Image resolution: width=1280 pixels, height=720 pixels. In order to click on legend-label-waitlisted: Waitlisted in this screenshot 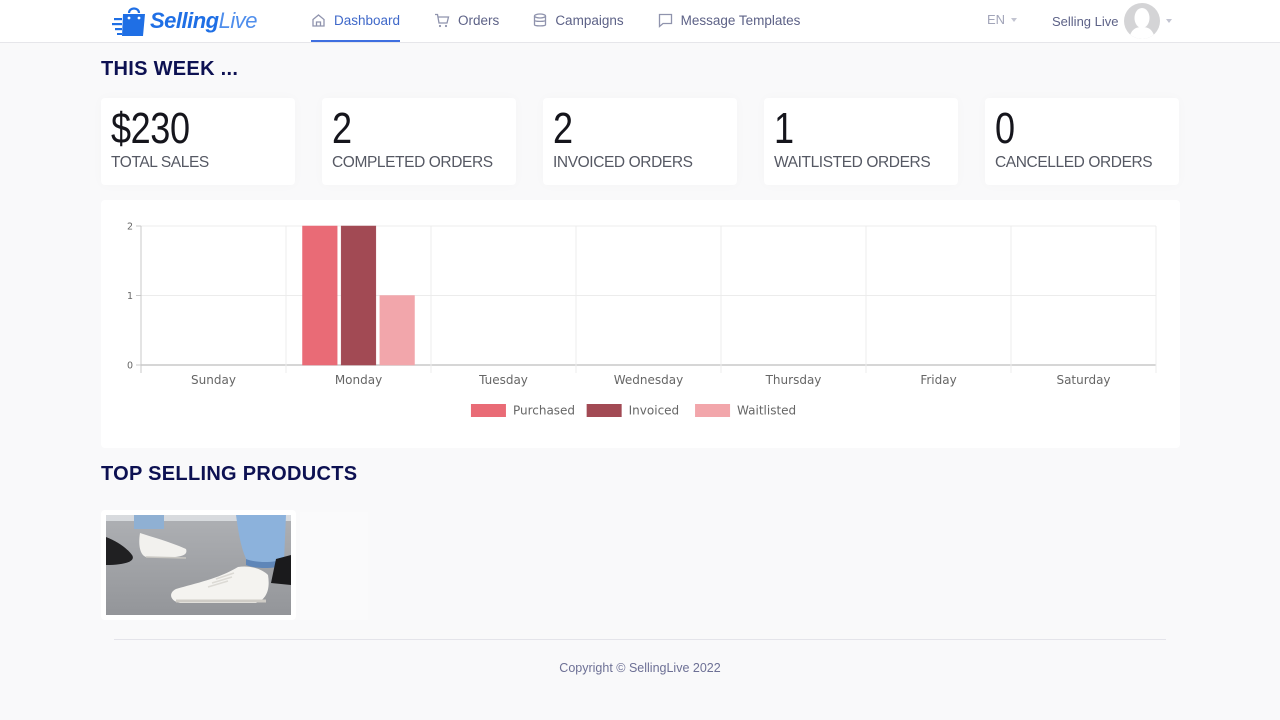, I will do `click(766, 411)`.